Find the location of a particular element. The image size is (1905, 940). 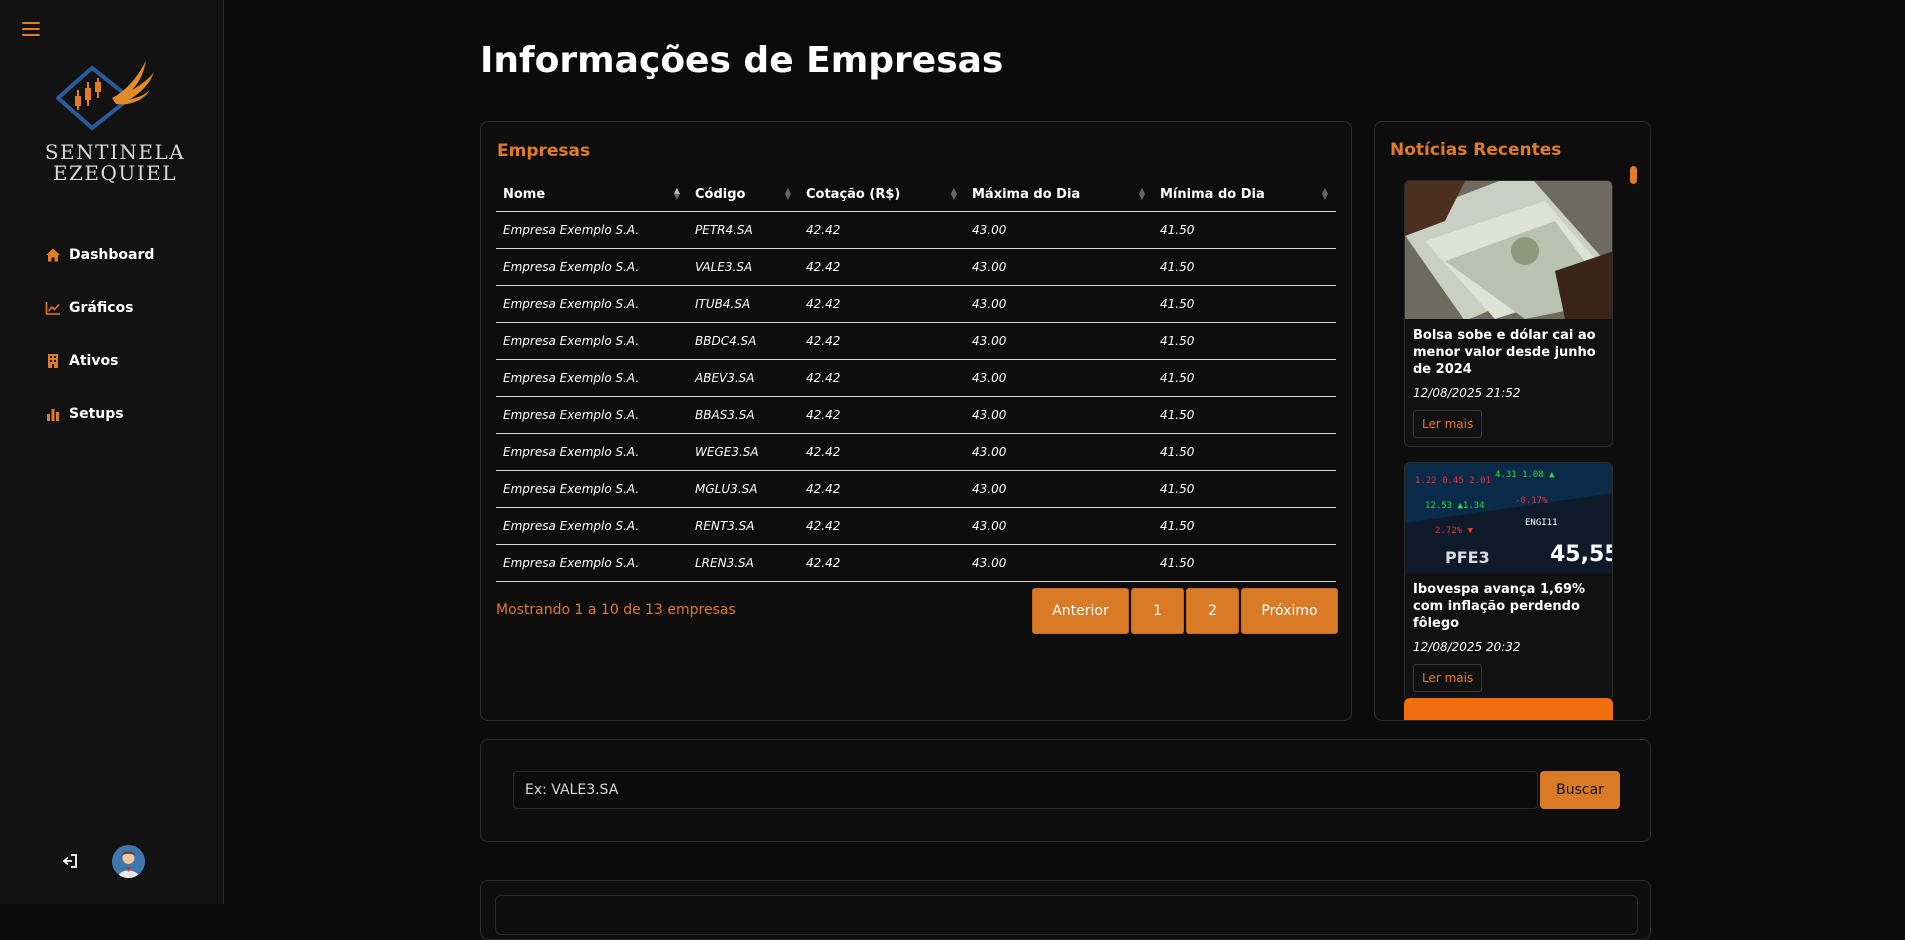

hamburger-menu-icon is located at coordinates (31, 30).